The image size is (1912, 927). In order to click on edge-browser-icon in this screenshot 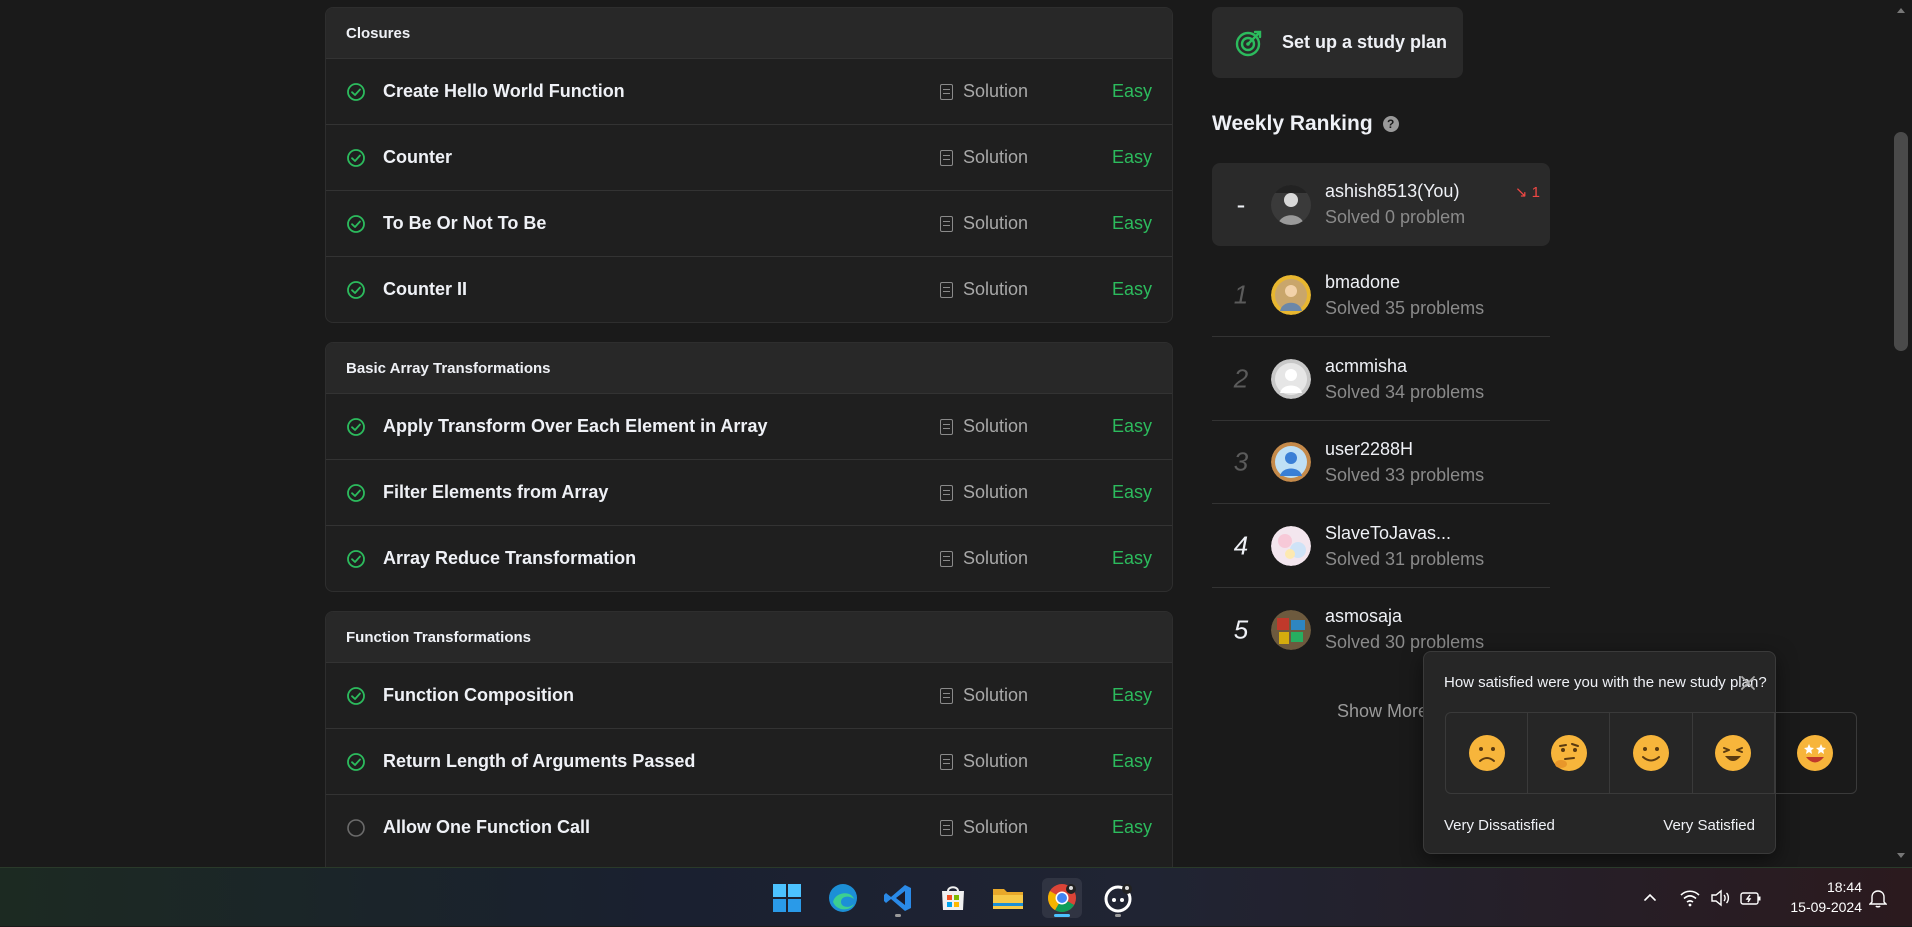, I will do `click(843, 898)`.